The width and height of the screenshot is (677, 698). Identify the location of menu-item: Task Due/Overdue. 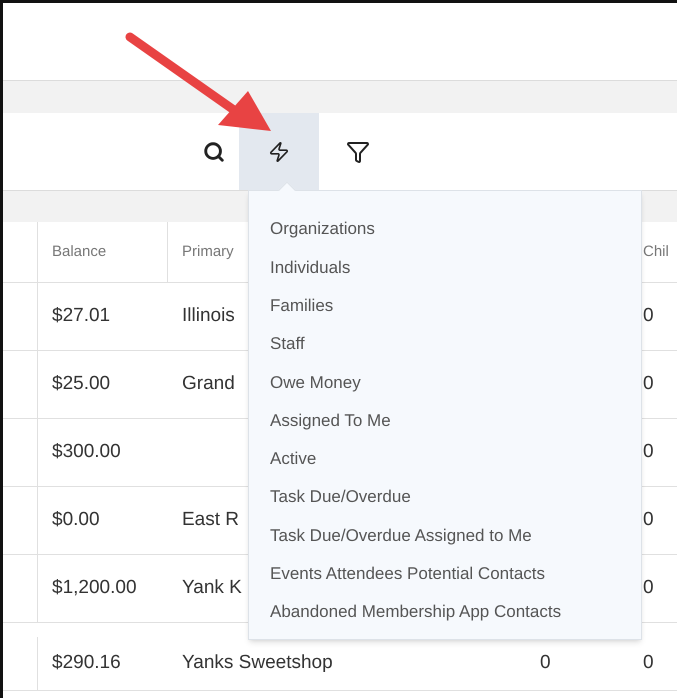
(445, 497).